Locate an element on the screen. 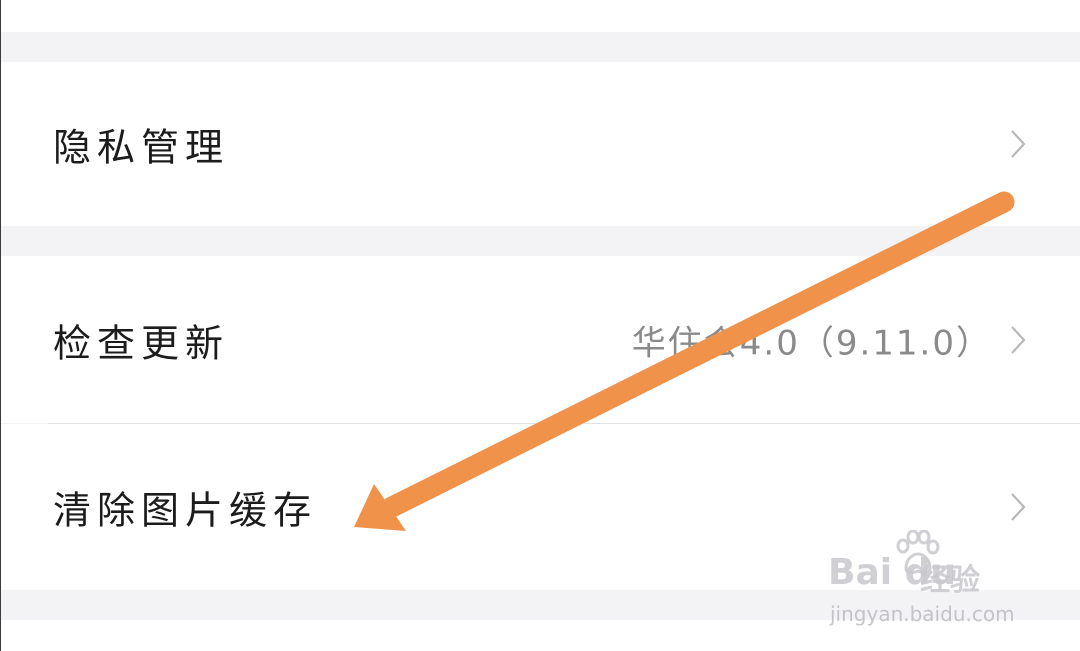 Image resolution: width=1080 pixels, height=651 pixels. watermark-url: jingyan.baidu.com is located at coordinates (922, 614).